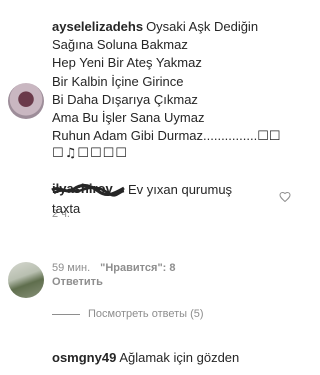 The height and width of the screenshot is (375, 320). Describe the element at coordinates (119, 275) in the screenshot. I see `comment-meta: 59 мин. "Нравится": 8 Ответить` at that location.